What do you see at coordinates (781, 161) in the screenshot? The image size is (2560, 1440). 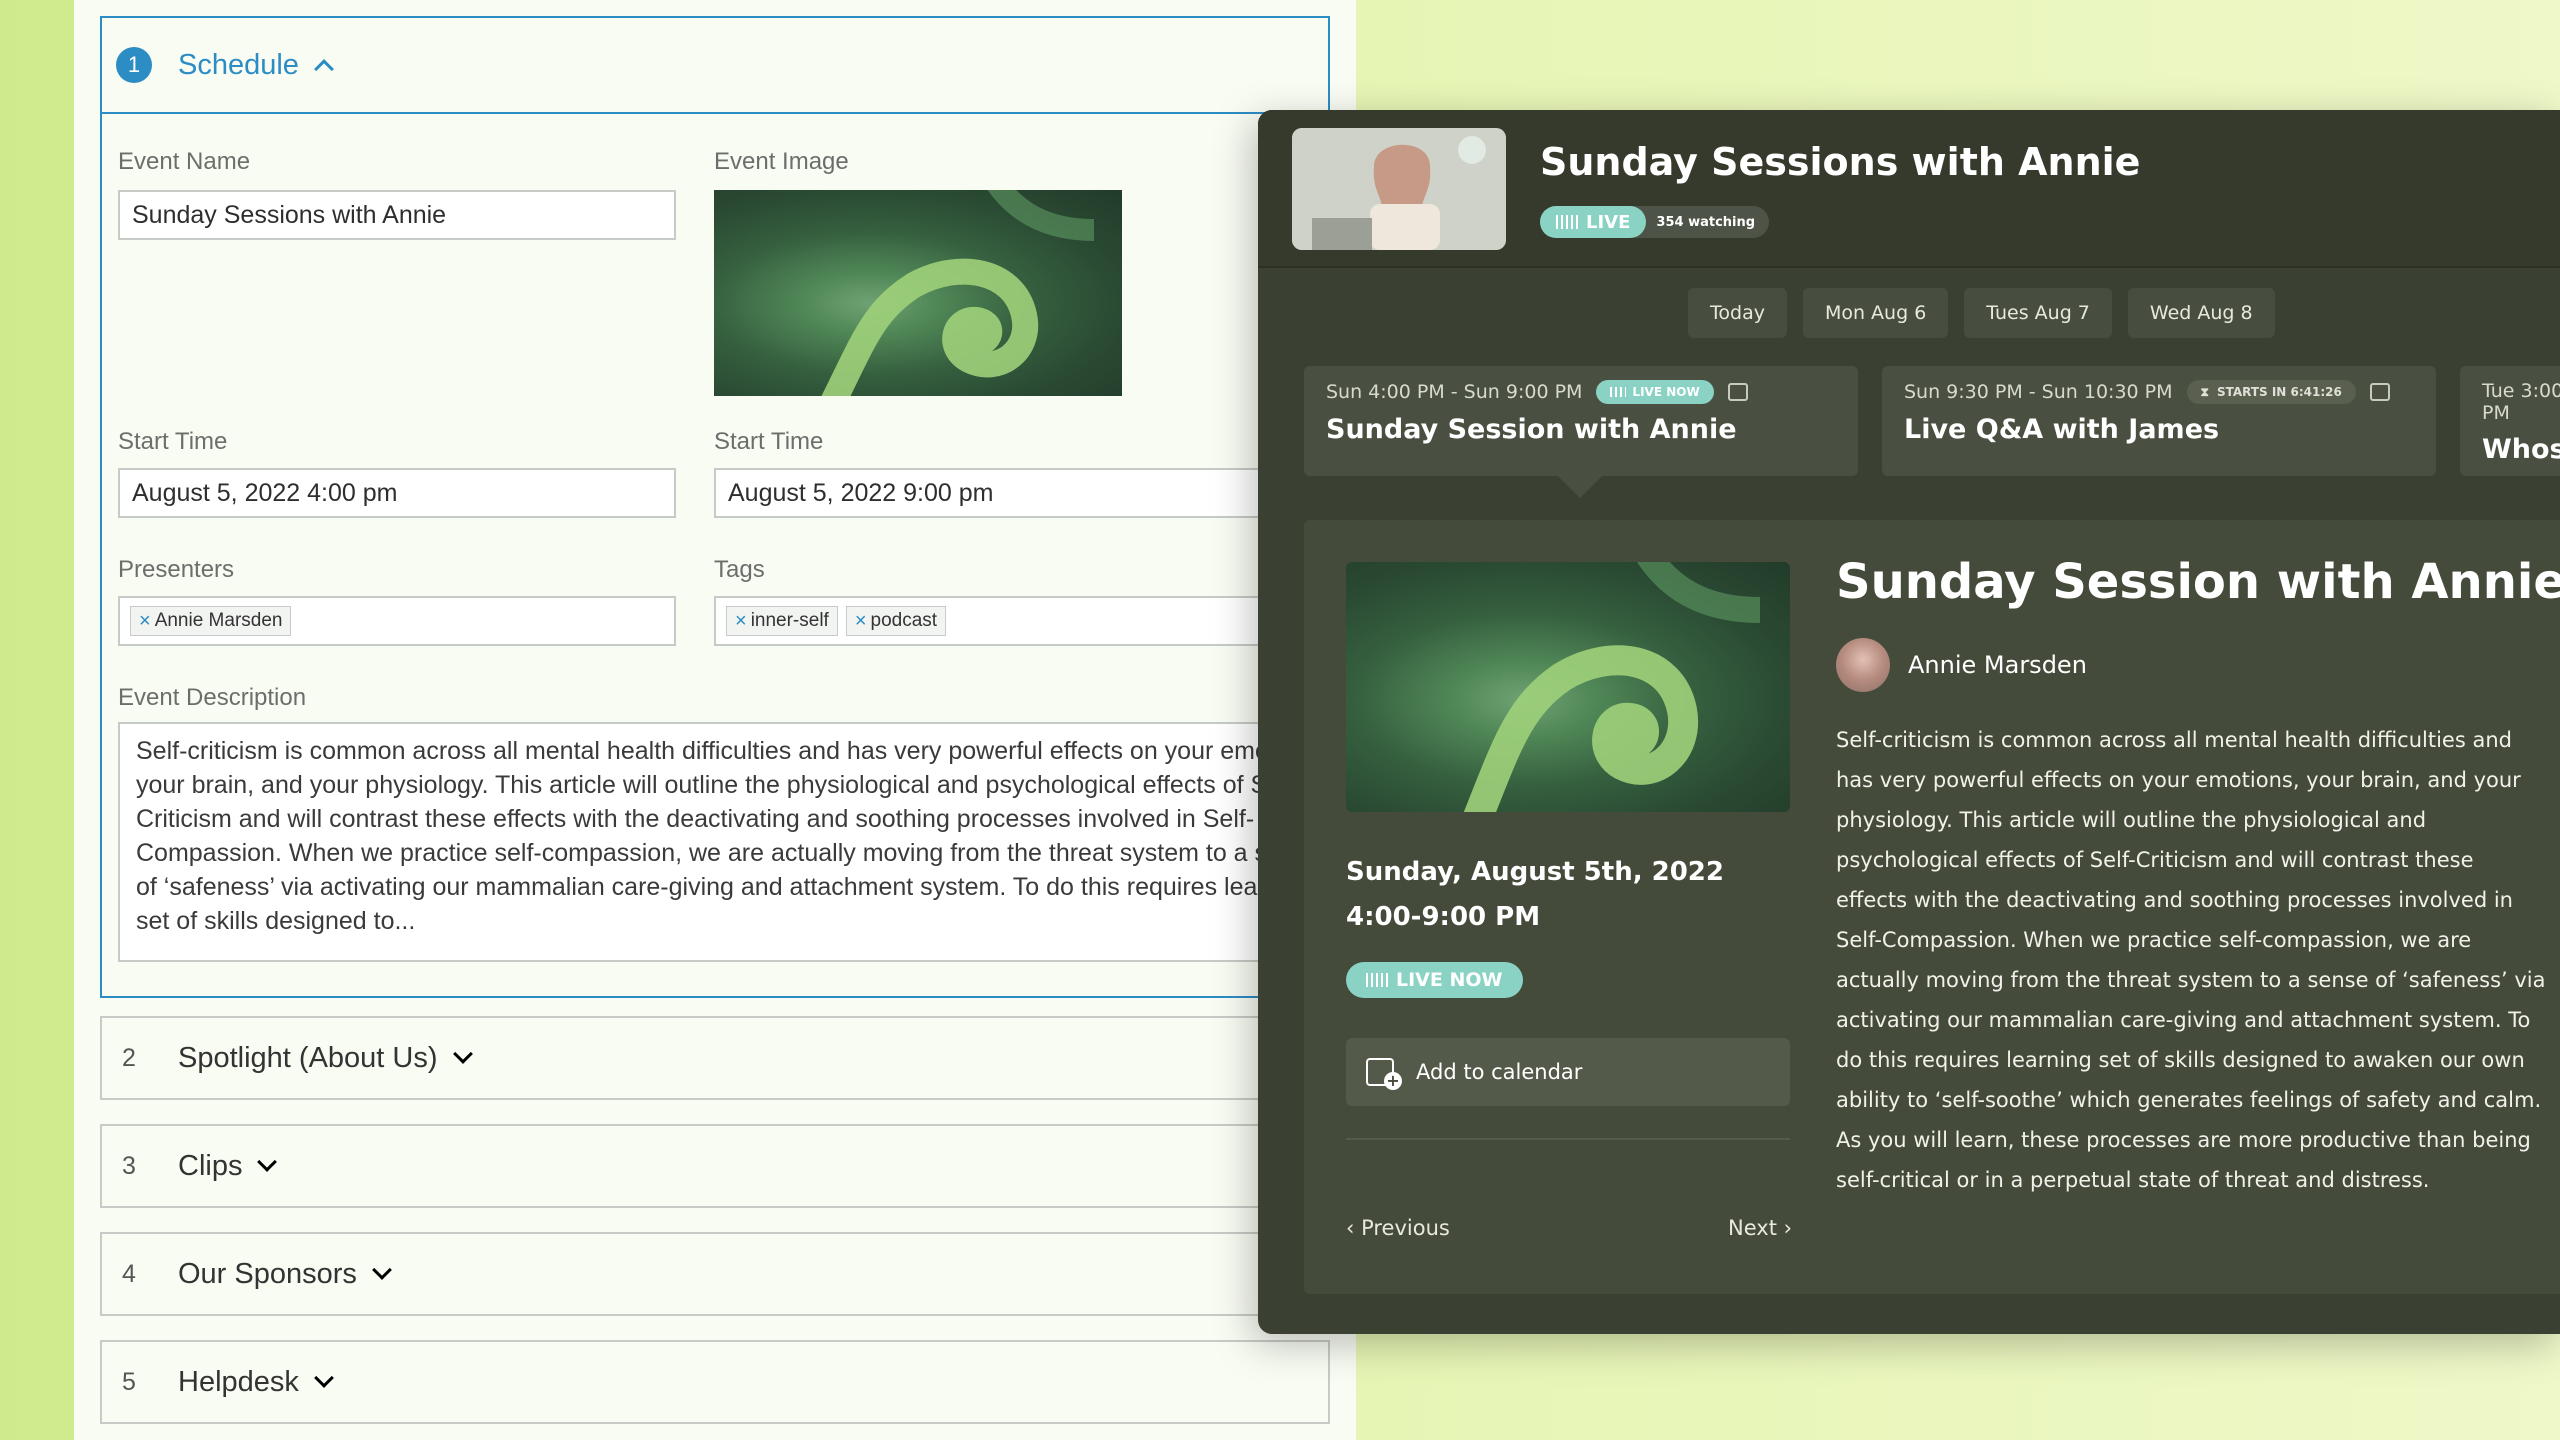 I see `event-image-label: Event Image` at bounding box center [781, 161].